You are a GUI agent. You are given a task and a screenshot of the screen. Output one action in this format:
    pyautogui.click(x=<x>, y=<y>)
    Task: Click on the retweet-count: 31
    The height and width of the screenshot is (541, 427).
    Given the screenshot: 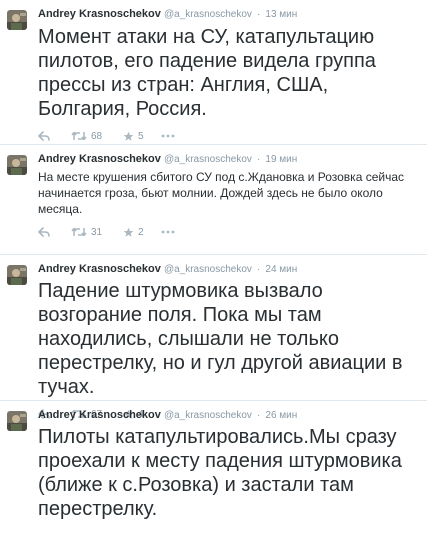 What is the action you would take?
    pyautogui.click(x=97, y=232)
    